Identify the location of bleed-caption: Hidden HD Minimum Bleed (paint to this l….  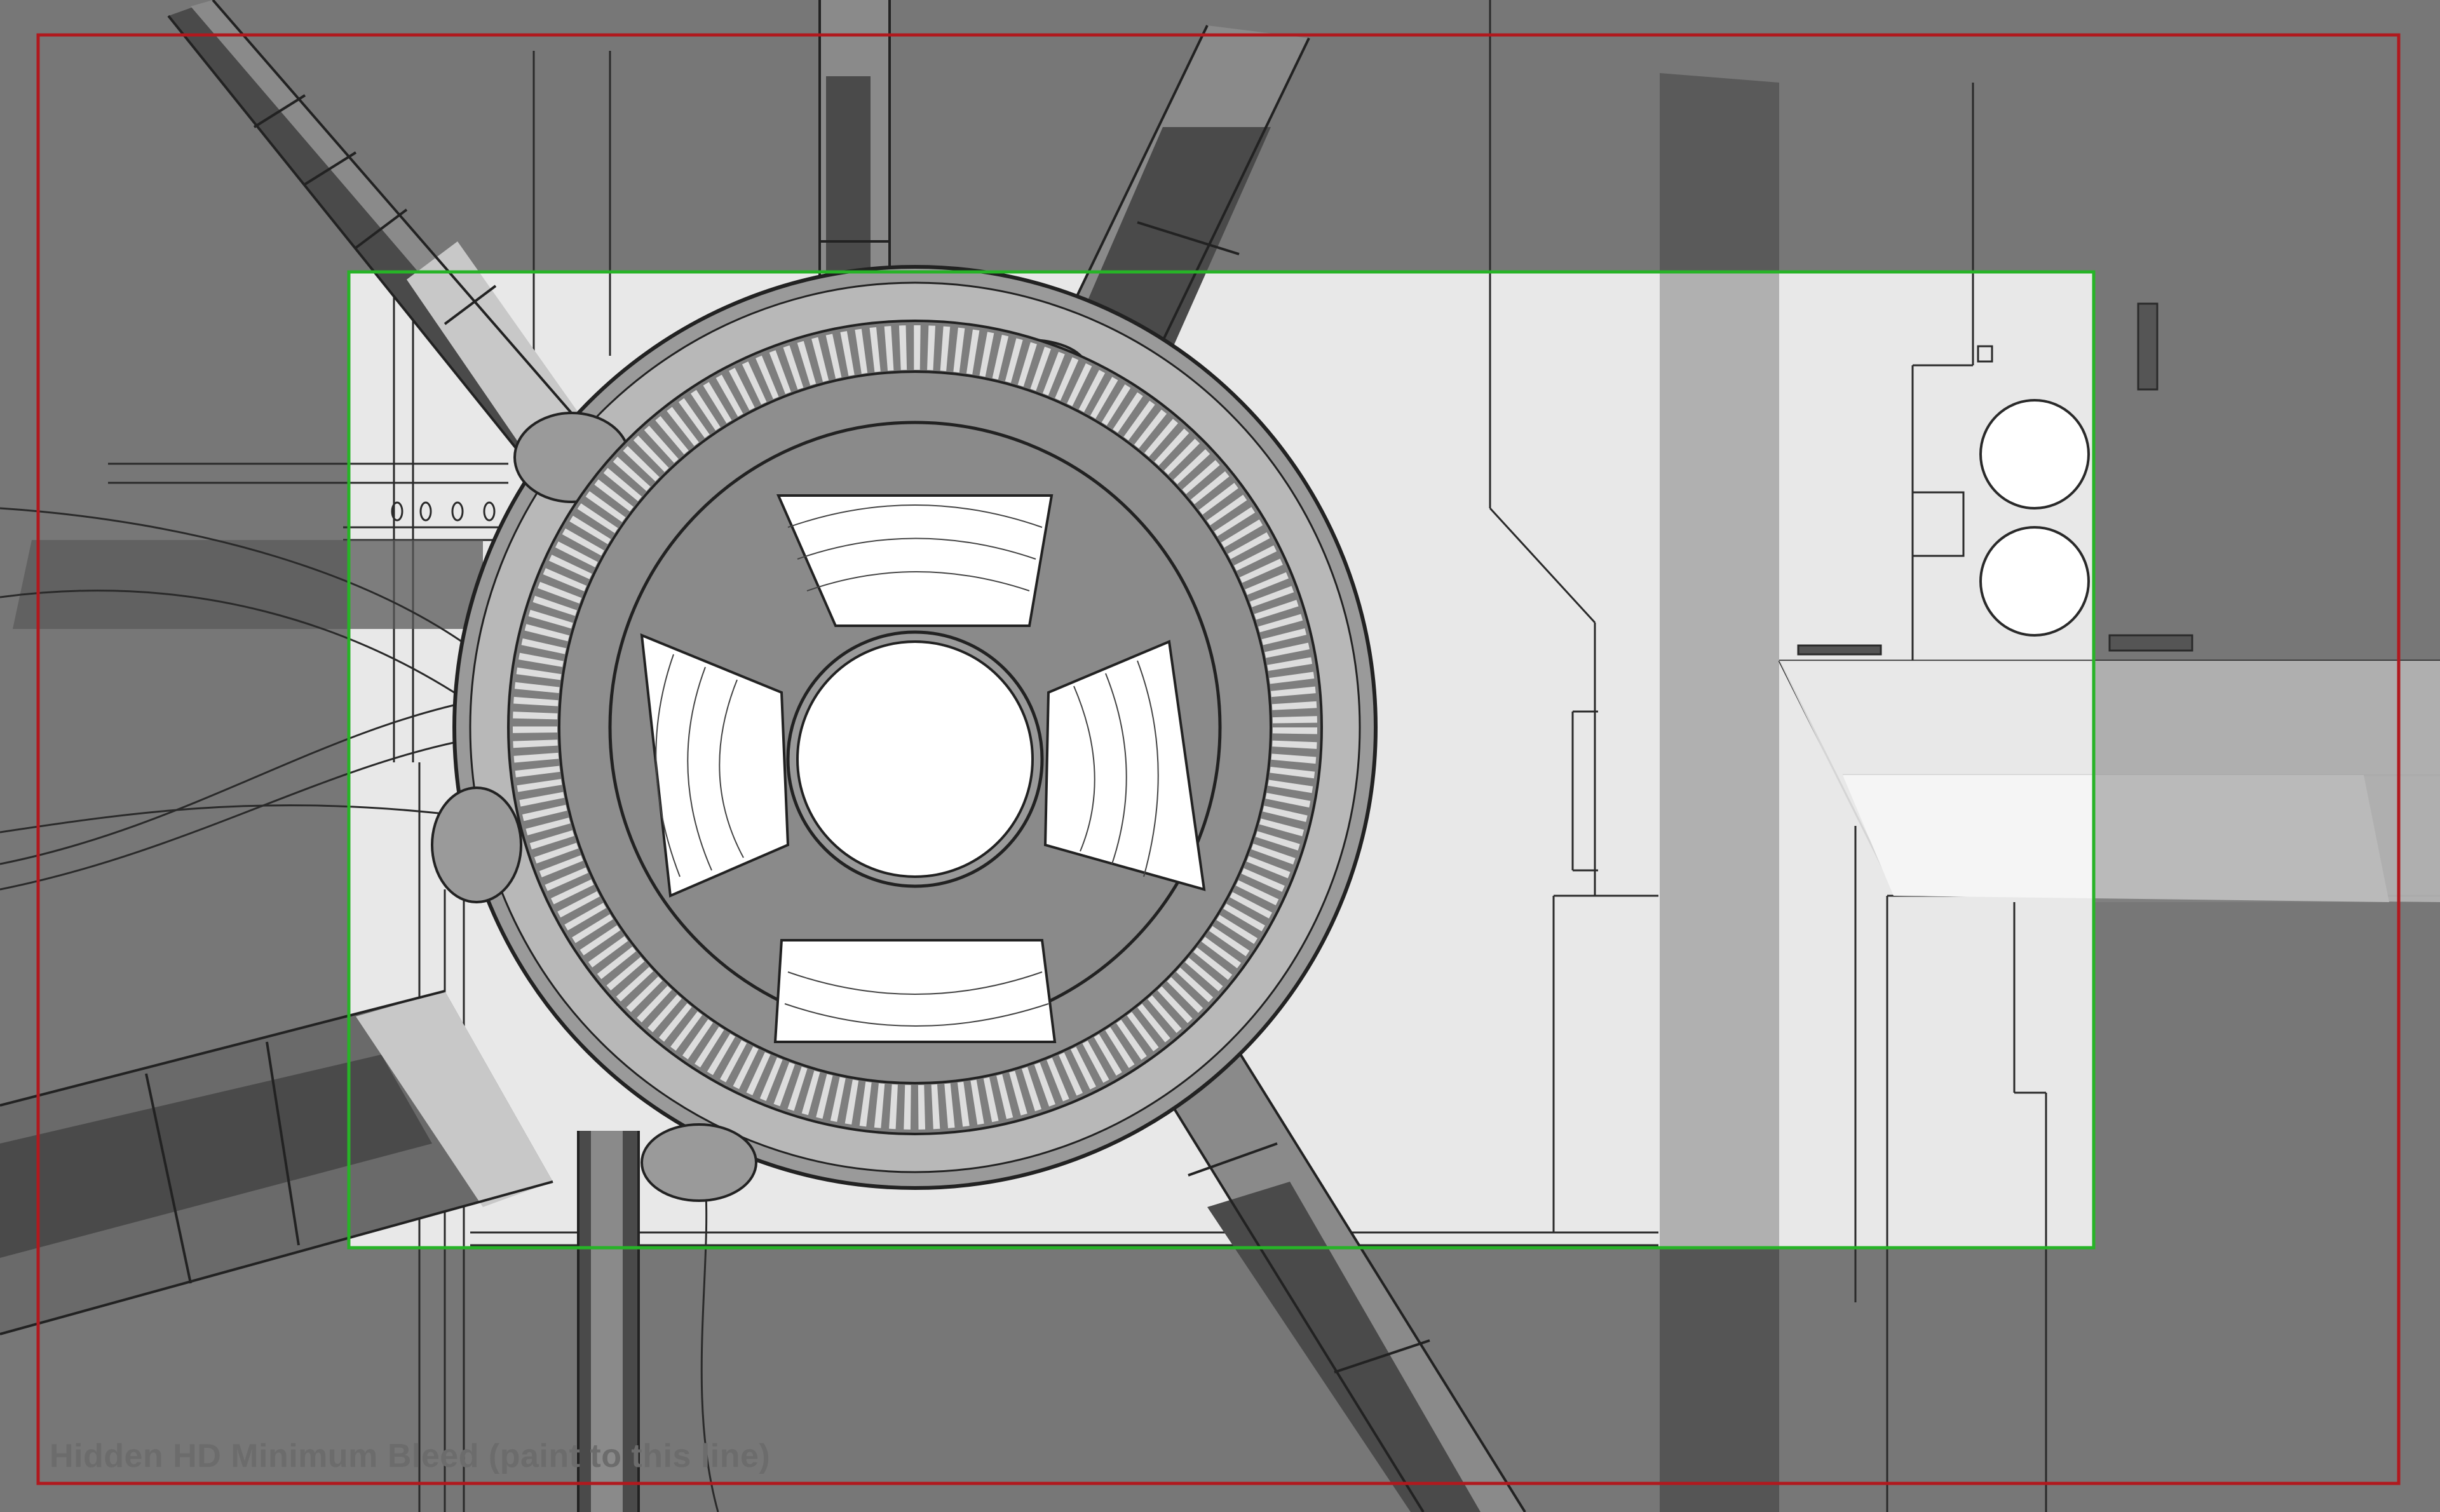
(410, 1456).